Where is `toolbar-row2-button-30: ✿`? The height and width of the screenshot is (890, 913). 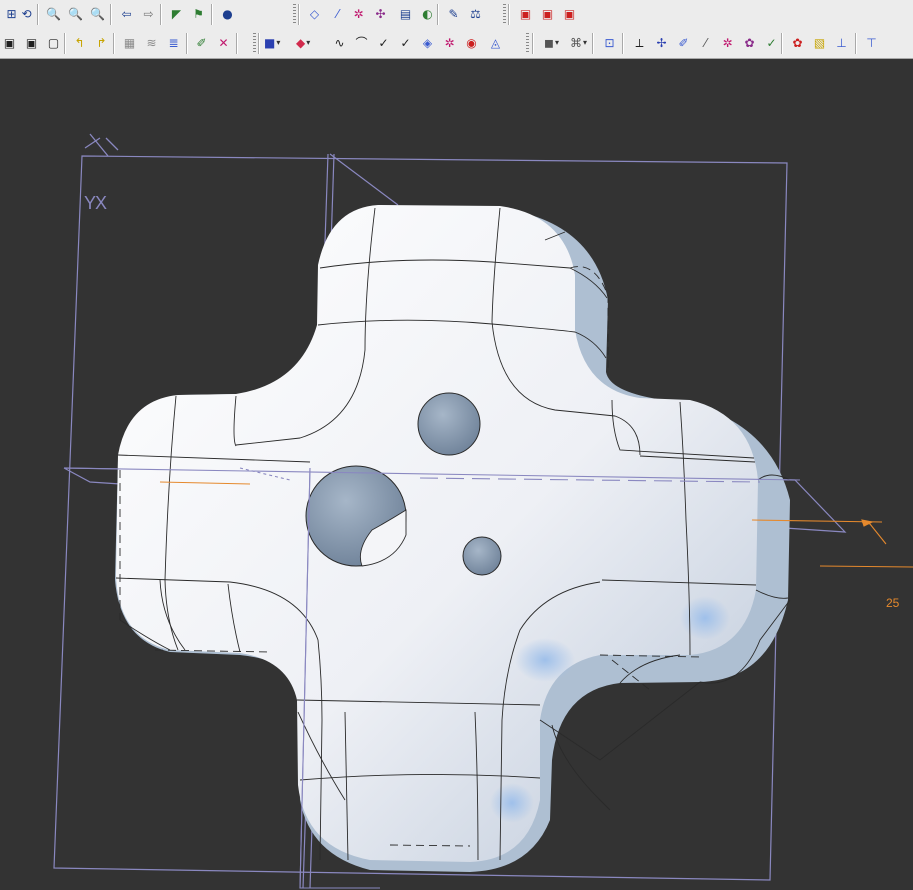
toolbar-row2-button-30: ✿ is located at coordinates (797, 42).